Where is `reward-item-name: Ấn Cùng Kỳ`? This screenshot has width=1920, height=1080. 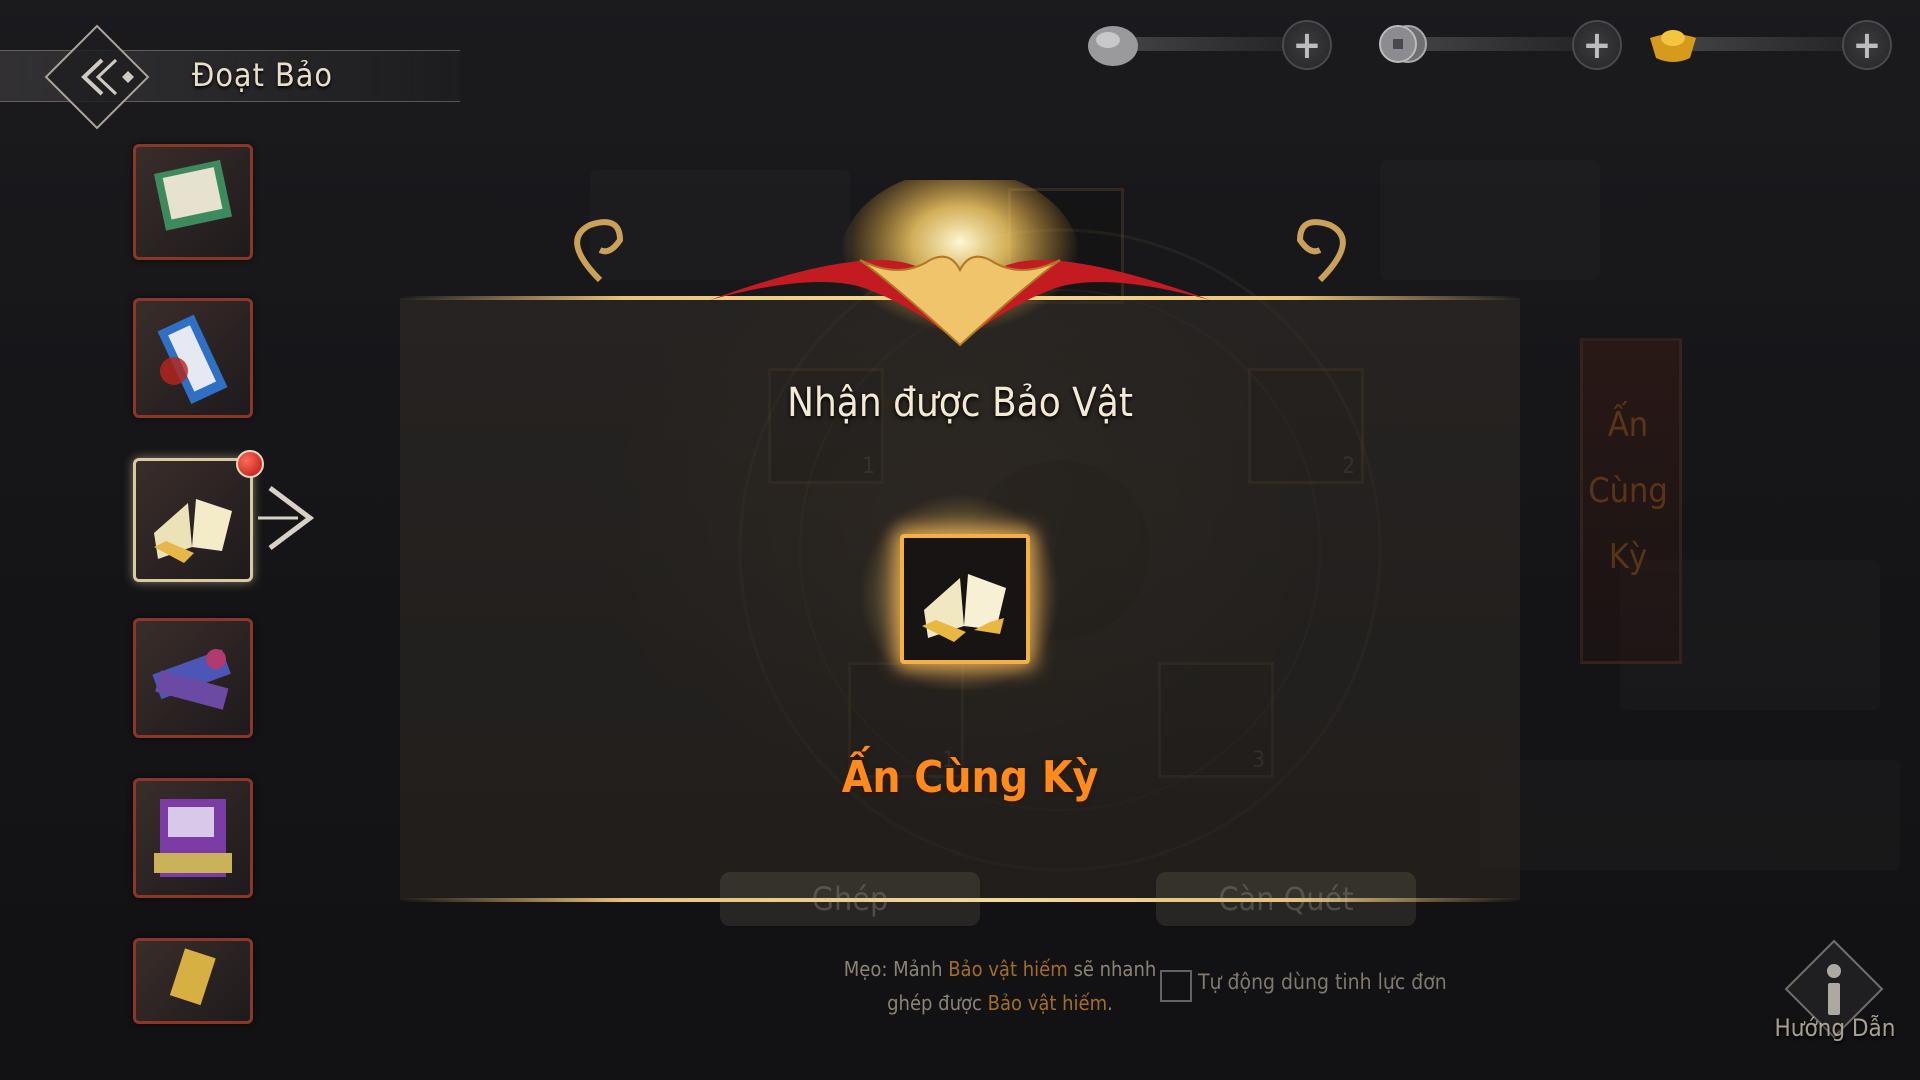 reward-item-name: Ấn Cùng Kỳ is located at coordinates (970, 777).